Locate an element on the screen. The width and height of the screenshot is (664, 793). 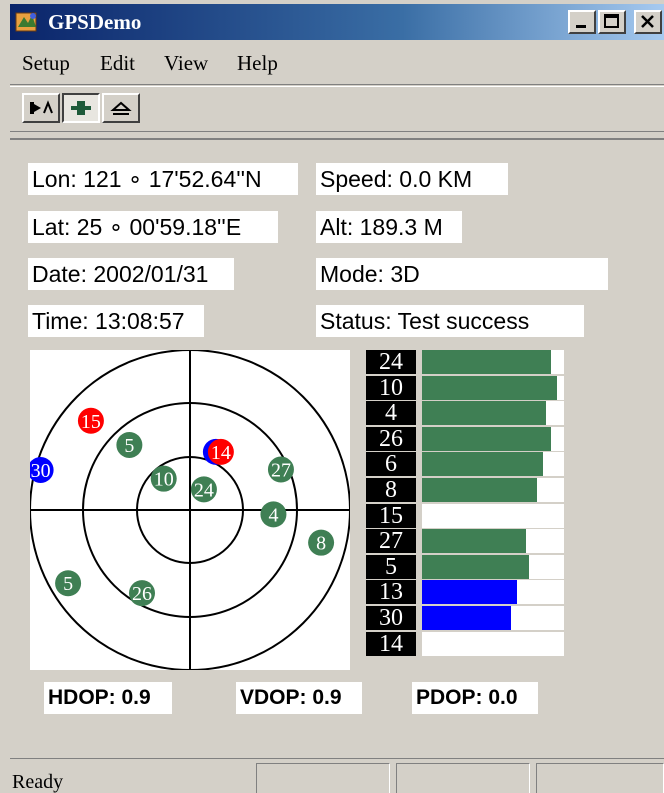
satellite-layer: 14 5 15 27 10 24 4 8 30 5 26 is located at coordinates (182, 507).